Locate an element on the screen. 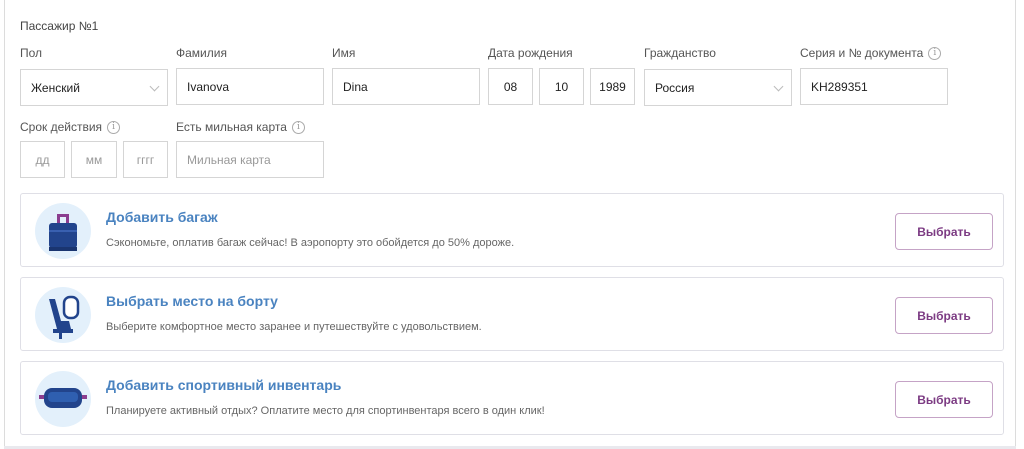 The height and width of the screenshot is (449, 1024). document-value: KH289351 is located at coordinates (839, 86).